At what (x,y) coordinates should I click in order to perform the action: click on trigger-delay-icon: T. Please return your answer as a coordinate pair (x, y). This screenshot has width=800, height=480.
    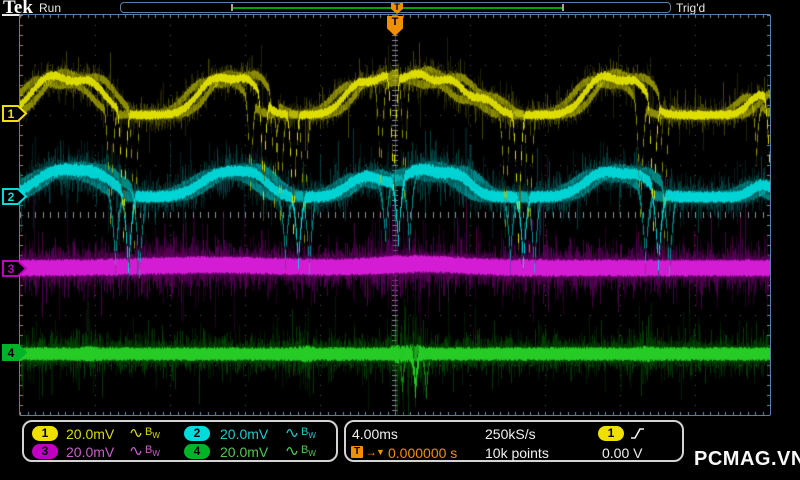
    Looking at the image, I should click on (357, 452).